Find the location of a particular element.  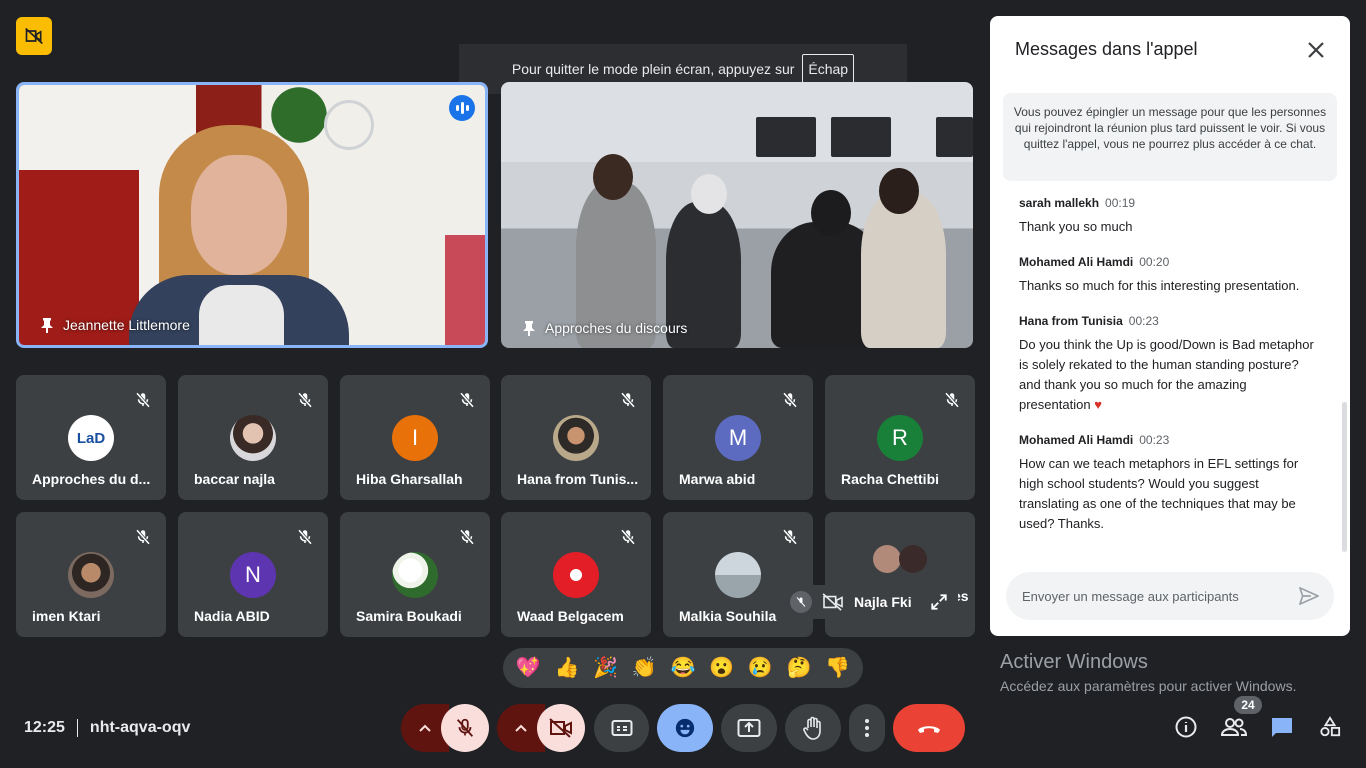

info-icon is located at coordinates (1186, 727).